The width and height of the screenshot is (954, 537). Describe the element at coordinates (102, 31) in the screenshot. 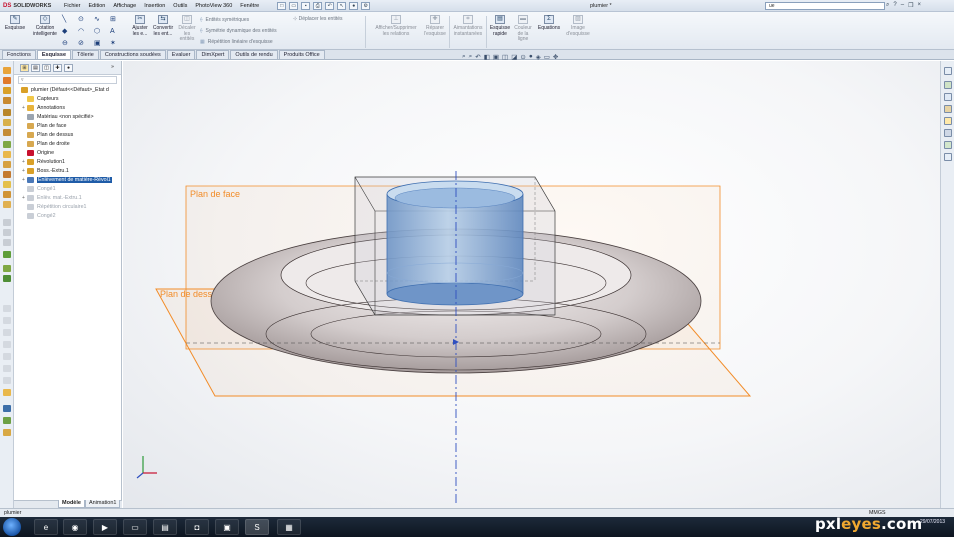

I see `polygon-icon: ⬡` at that location.